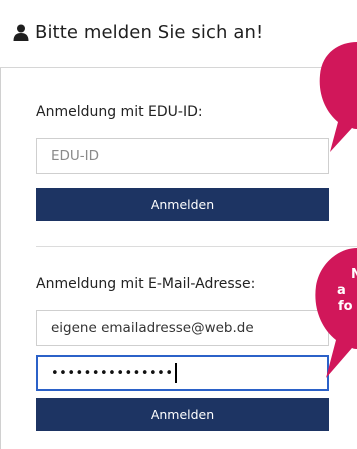 The image size is (357, 449). Describe the element at coordinates (182, 156) in the screenshot. I see `edu-id-input: EDU-ID` at that location.